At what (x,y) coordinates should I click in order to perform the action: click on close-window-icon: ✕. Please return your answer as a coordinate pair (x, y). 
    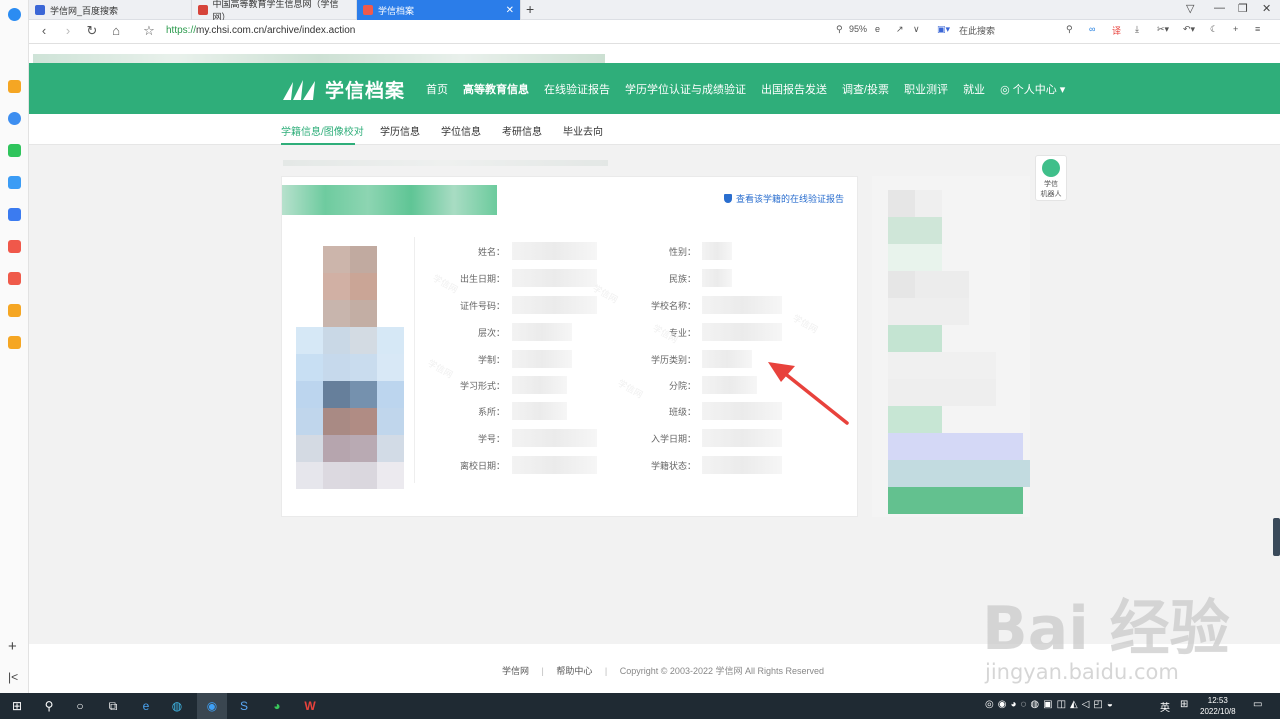
    Looking at the image, I should click on (1266, 8).